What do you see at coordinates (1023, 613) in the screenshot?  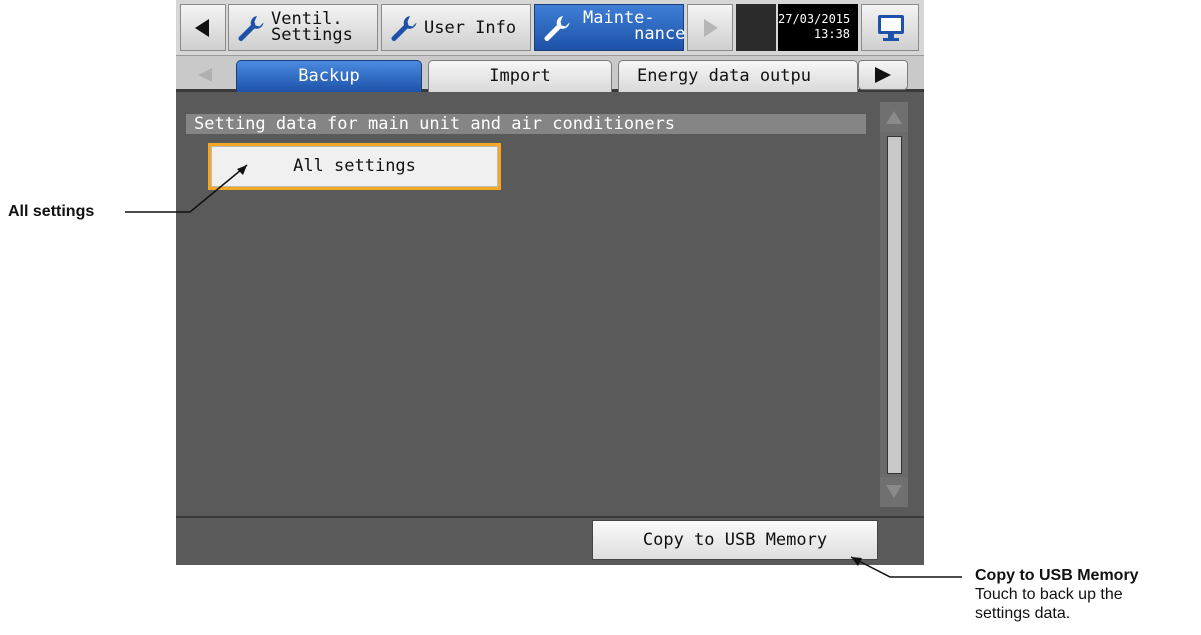 I see `annotation-copy-line2: settings data.` at bounding box center [1023, 613].